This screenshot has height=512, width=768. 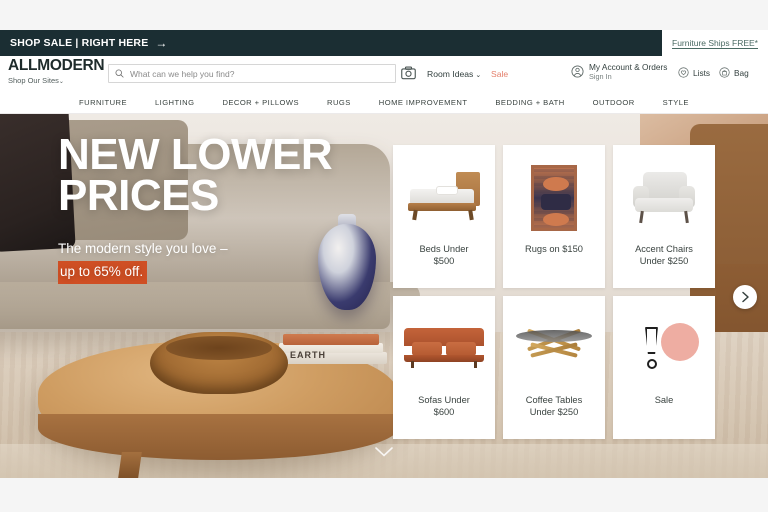 I want to click on nav-item-decor-pillows: DECOR + PILLOWS, so click(x=260, y=102).